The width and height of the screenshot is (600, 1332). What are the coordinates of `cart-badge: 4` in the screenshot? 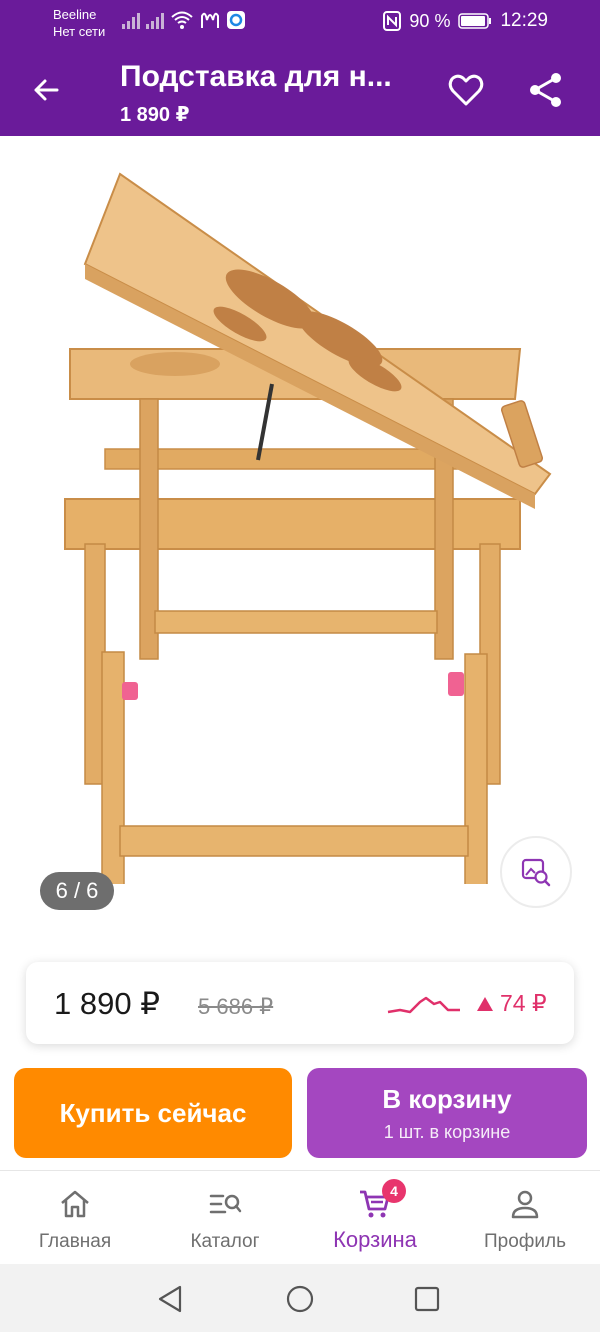 It's located at (394, 1191).